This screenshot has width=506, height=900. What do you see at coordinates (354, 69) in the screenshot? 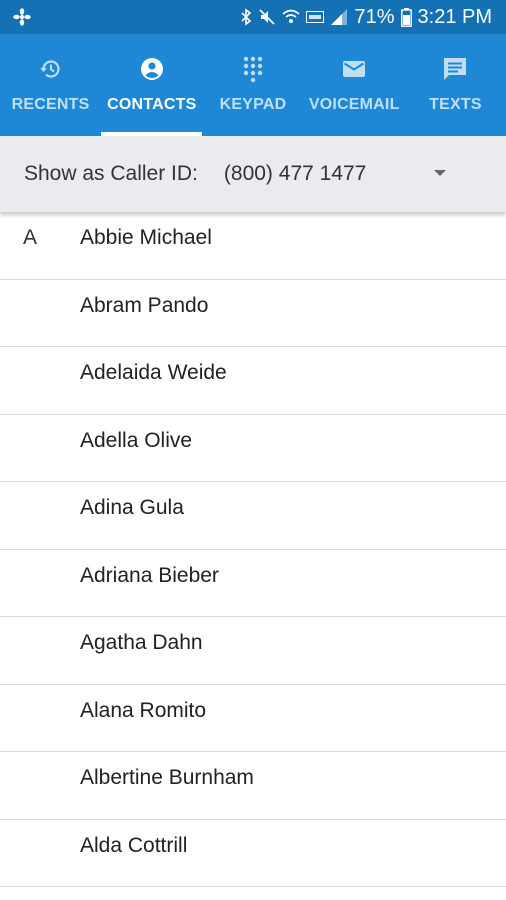
I see `mail-icon` at bounding box center [354, 69].